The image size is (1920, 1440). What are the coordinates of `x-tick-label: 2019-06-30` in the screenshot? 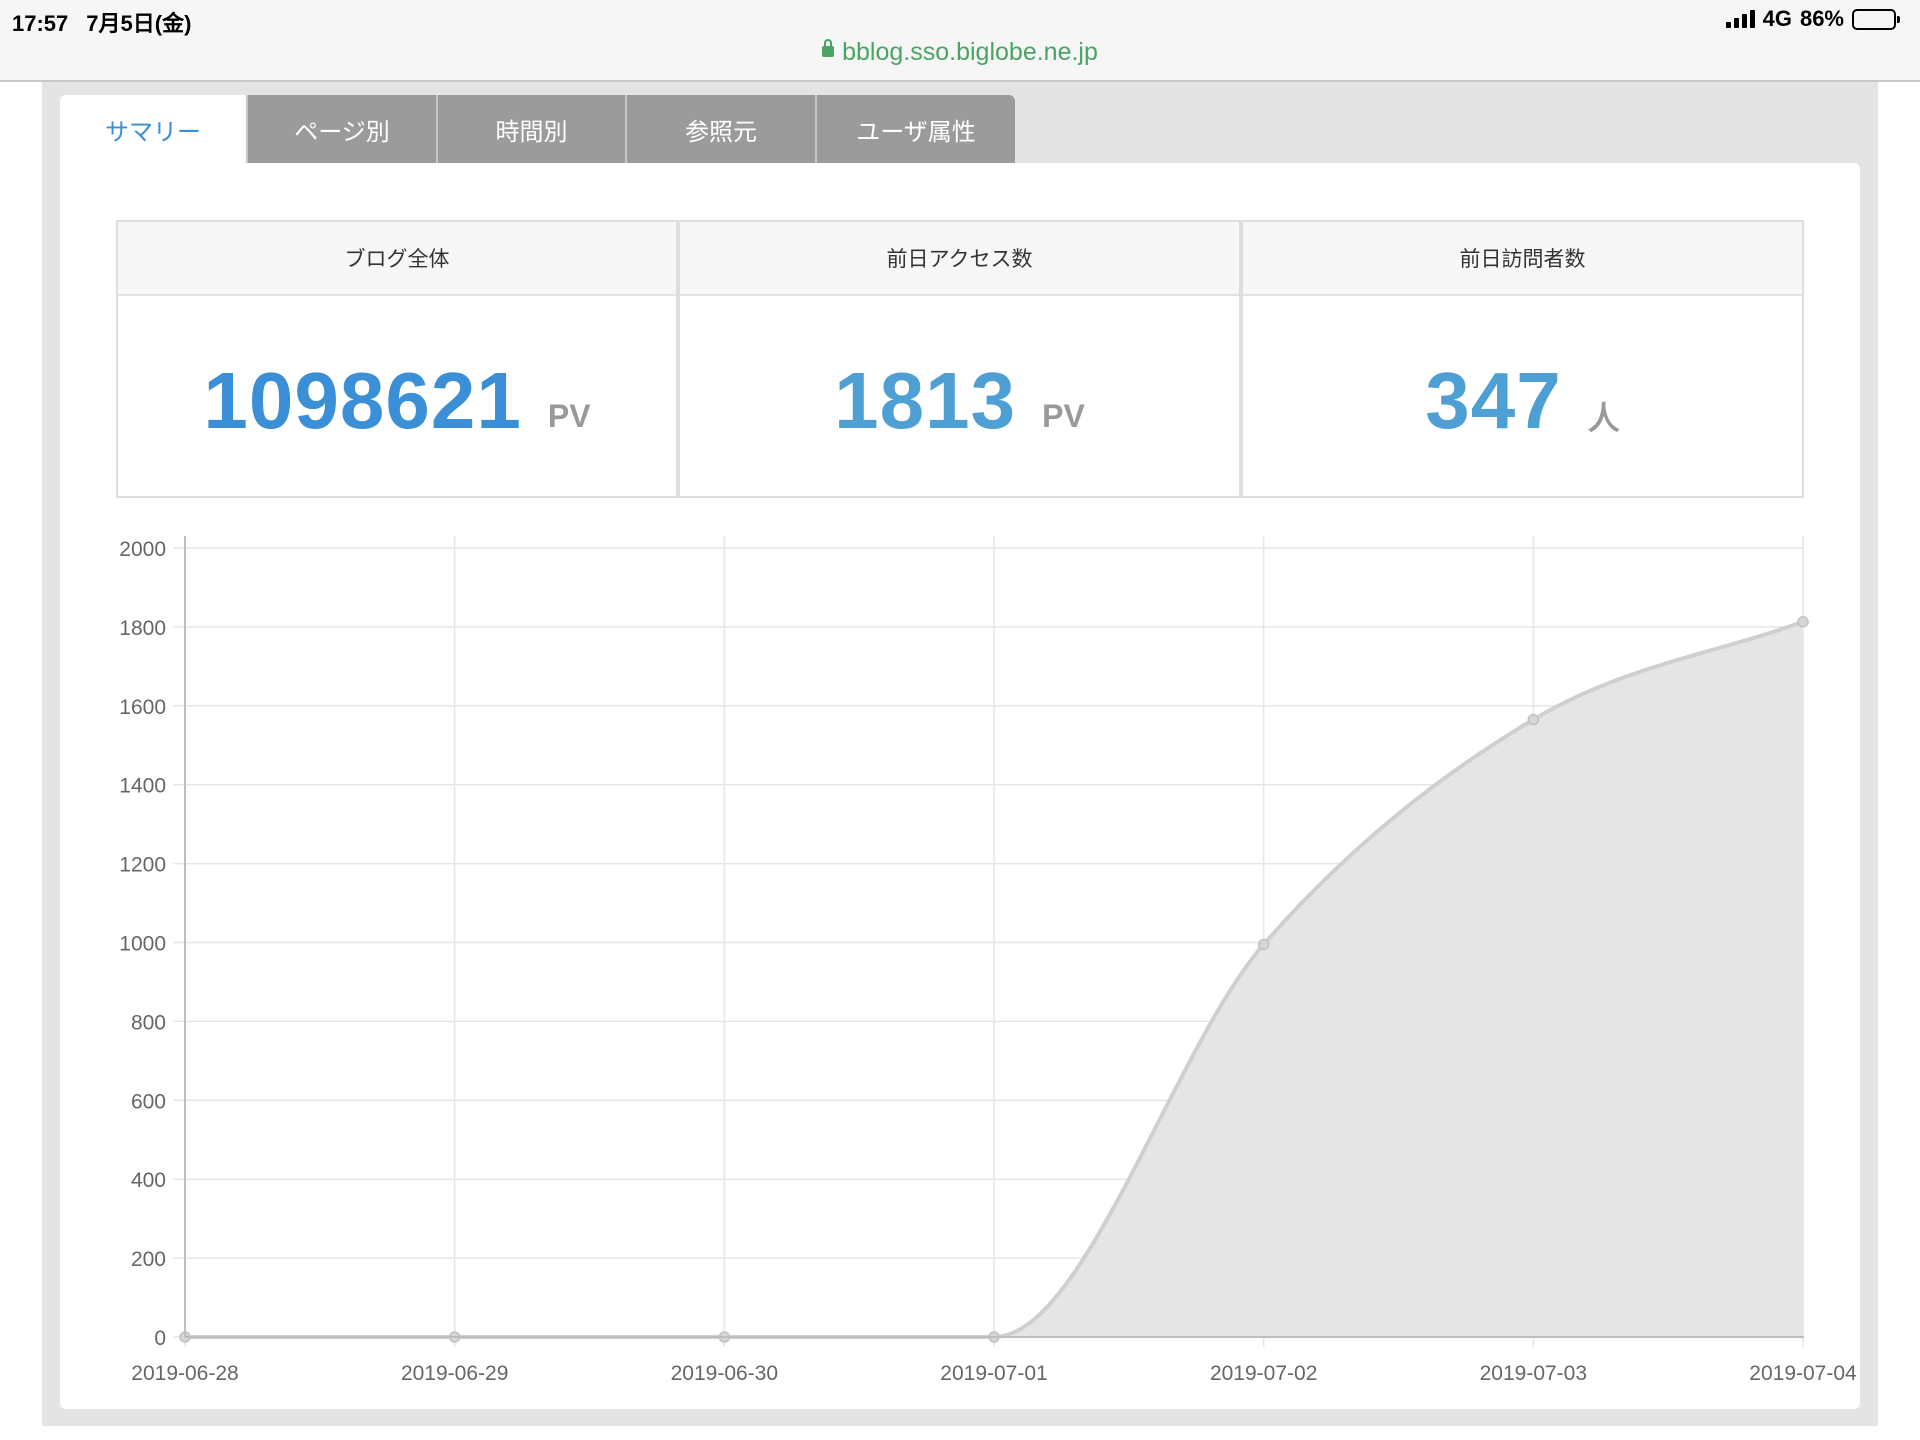 It's located at (724, 1373).